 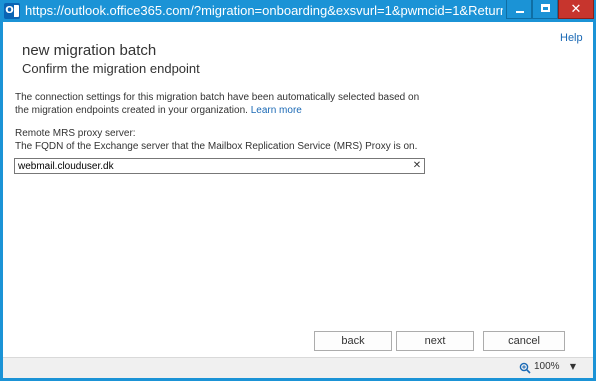 What do you see at coordinates (75, 133) in the screenshot?
I see `mrs-proxy-label: Remote MRS proxy server:` at bounding box center [75, 133].